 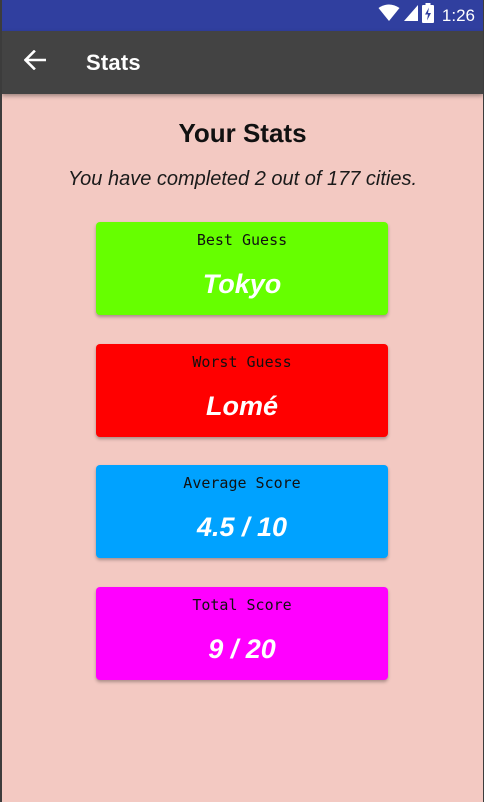 I want to click on total-score-card: Total Score 9 / 20, so click(x=242, y=633).